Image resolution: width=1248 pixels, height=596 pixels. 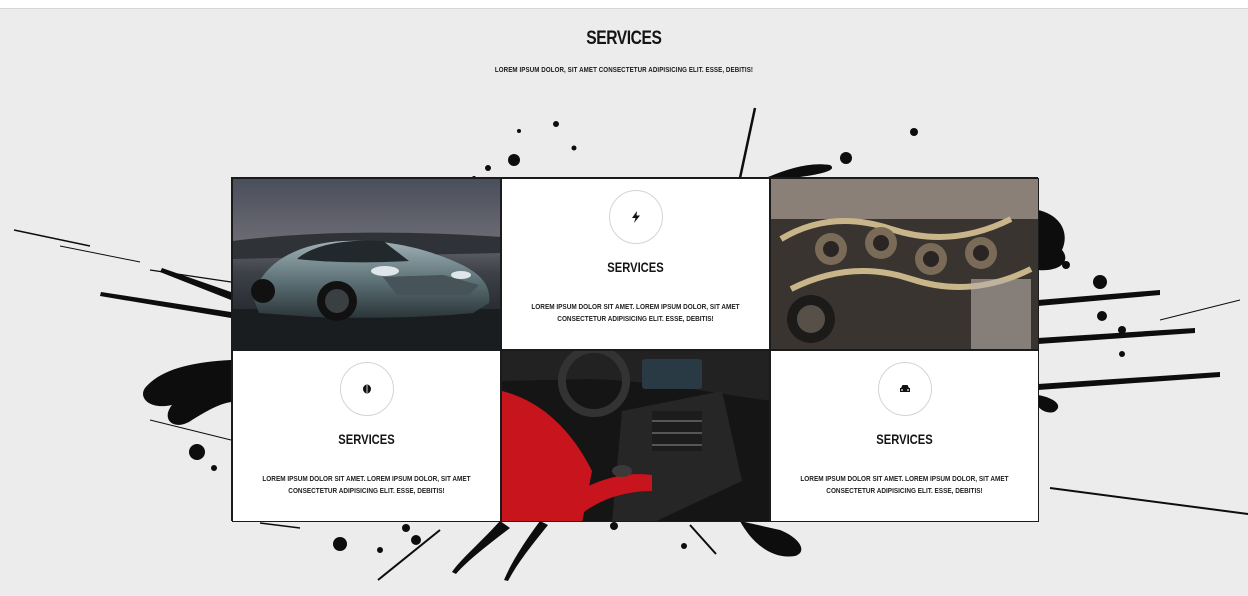 I want to click on sports-car-photo, so click(x=366, y=264).